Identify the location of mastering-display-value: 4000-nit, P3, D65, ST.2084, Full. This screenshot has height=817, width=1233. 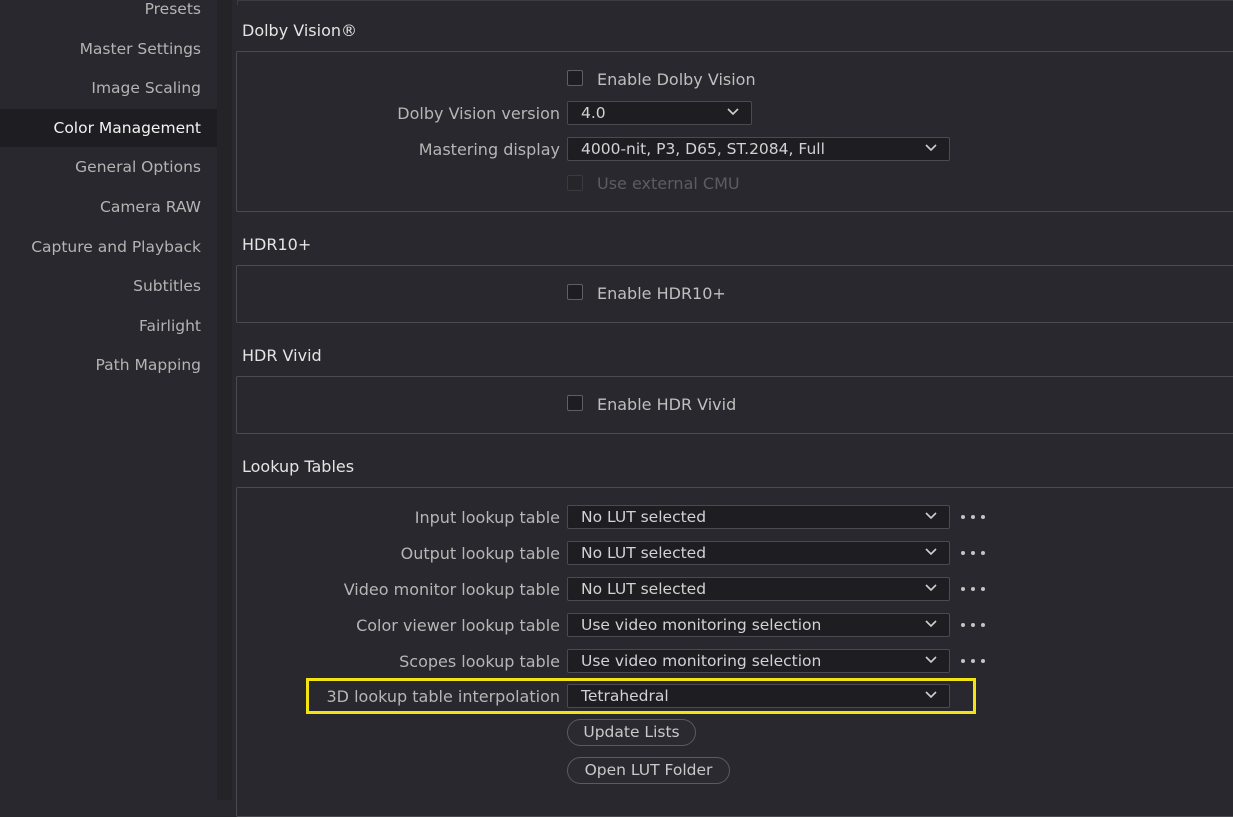
(703, 149).